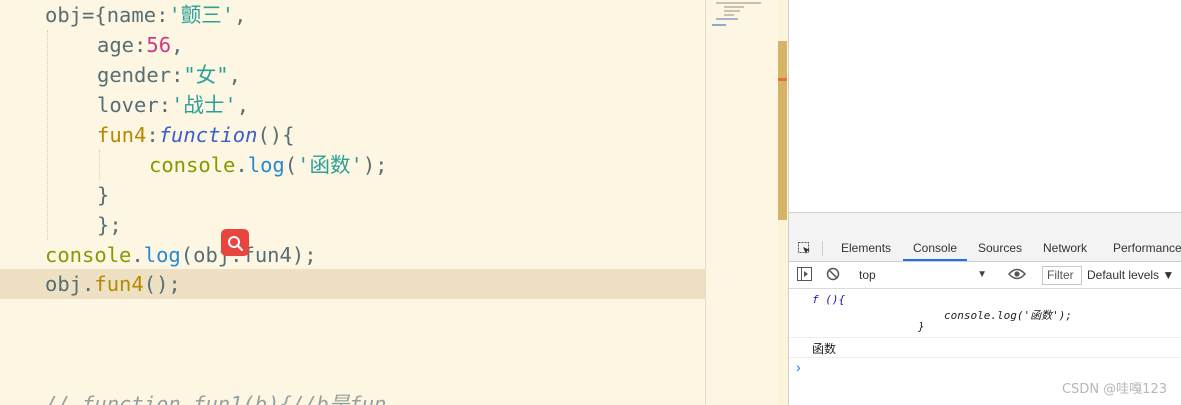 Image resolution: width=1181 pixels, height=405 pixels. I want to click on log-levels-dropdown: Default levels ▼, so click(1130, 275).